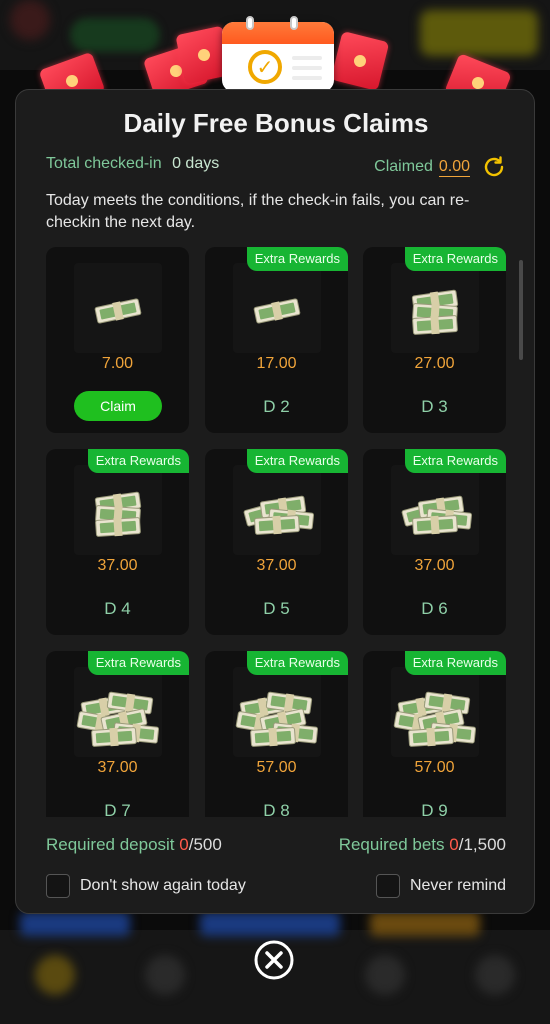 The width and height of the screenshot is (550, 1024). What do you see at coordinates (482, 844) in the screenshot?
I see `required-bets-total: /1,500` at bounding box center [482, 844].